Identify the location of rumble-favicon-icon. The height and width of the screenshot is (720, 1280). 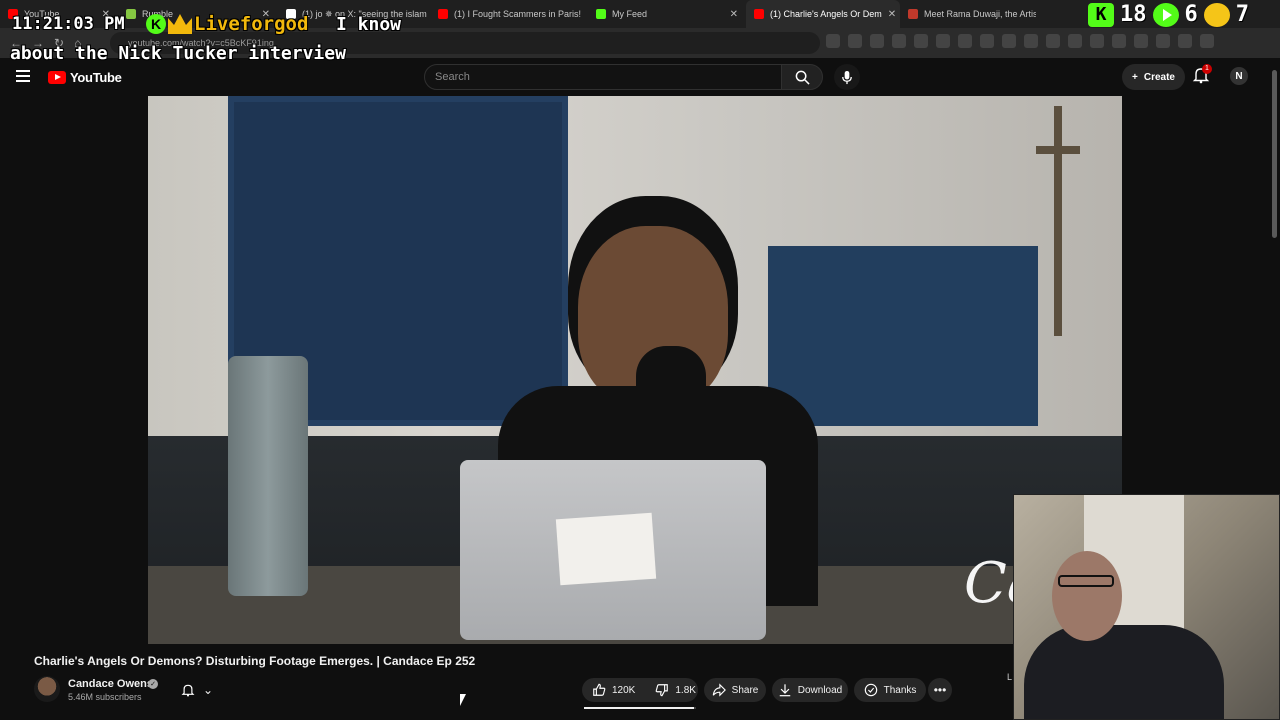
(131, 14).